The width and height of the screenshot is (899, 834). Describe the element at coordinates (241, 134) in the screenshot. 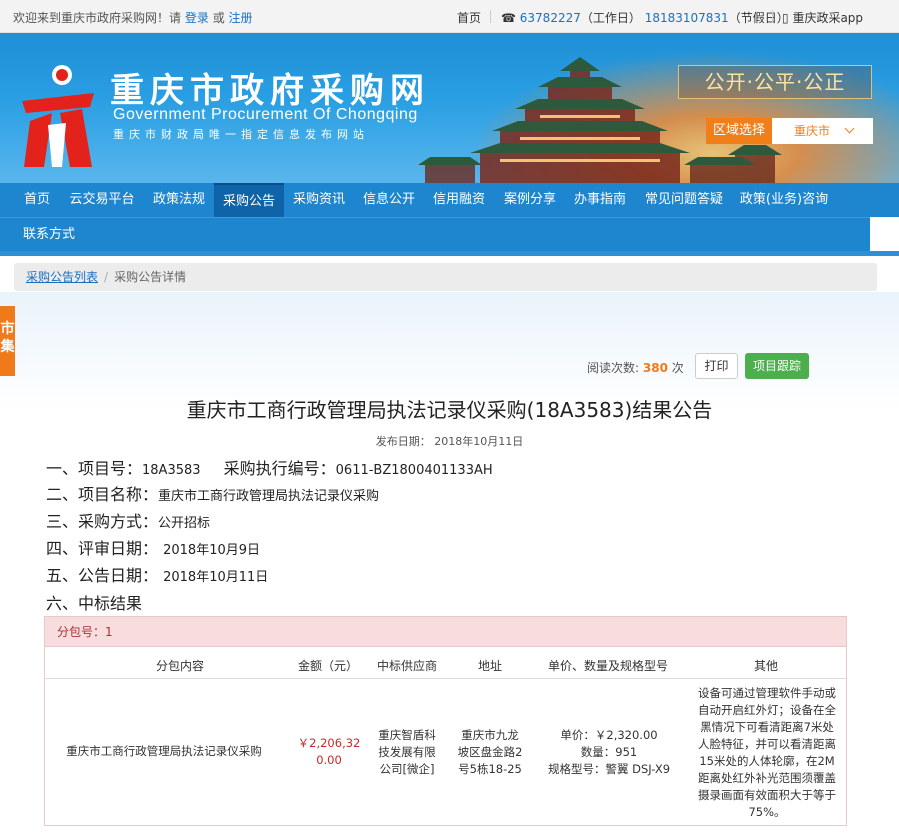

I see `site-subtitle: 重庆市财政局唯一指定信息发布网站` at that location.